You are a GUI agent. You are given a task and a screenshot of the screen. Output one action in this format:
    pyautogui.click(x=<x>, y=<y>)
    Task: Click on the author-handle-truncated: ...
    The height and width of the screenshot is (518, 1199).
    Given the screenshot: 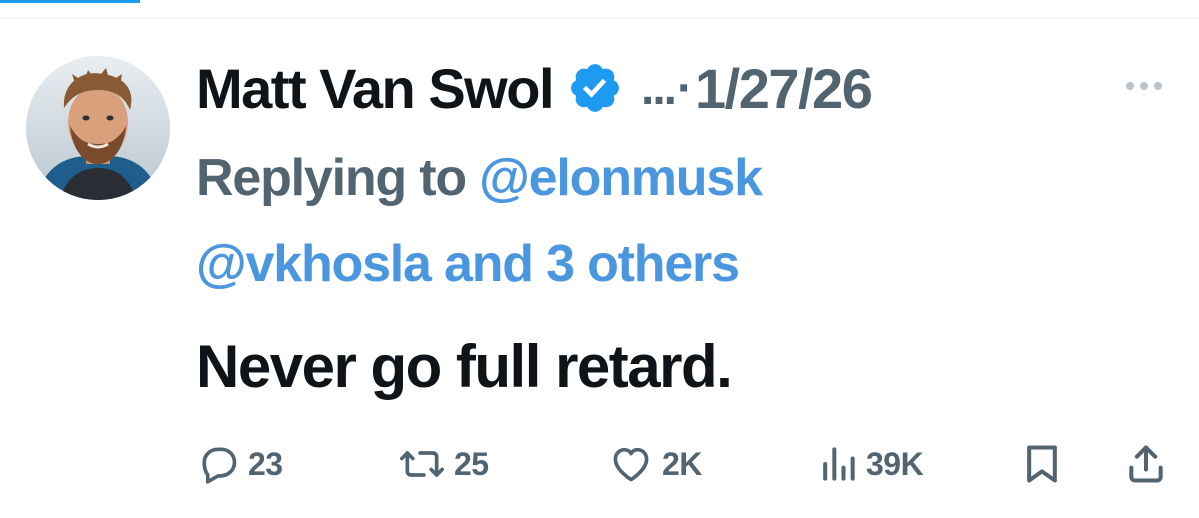 What is the action you would take?
    pyautogui.click(x=659, y=88)
    